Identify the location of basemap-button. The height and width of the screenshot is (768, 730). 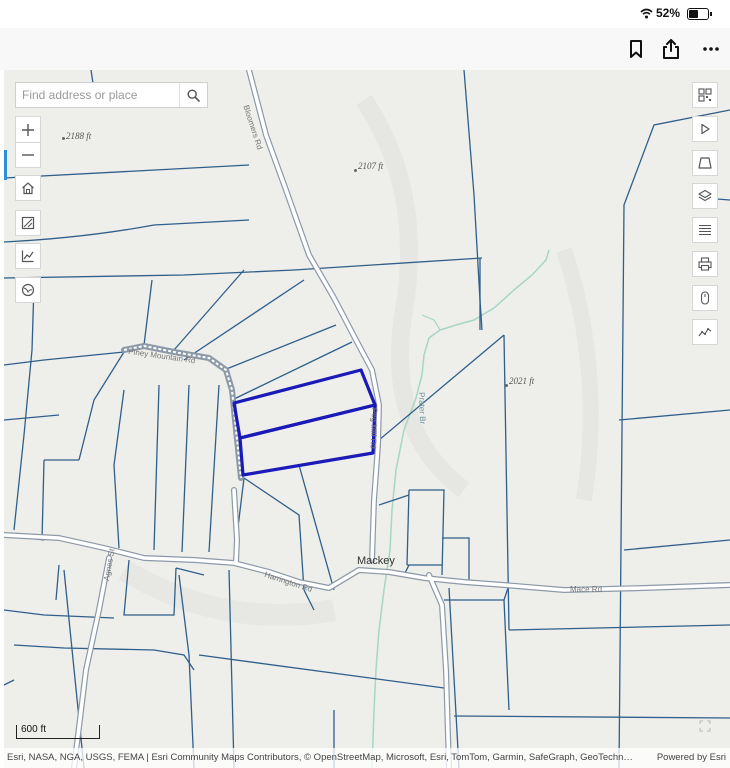
(28, 290).